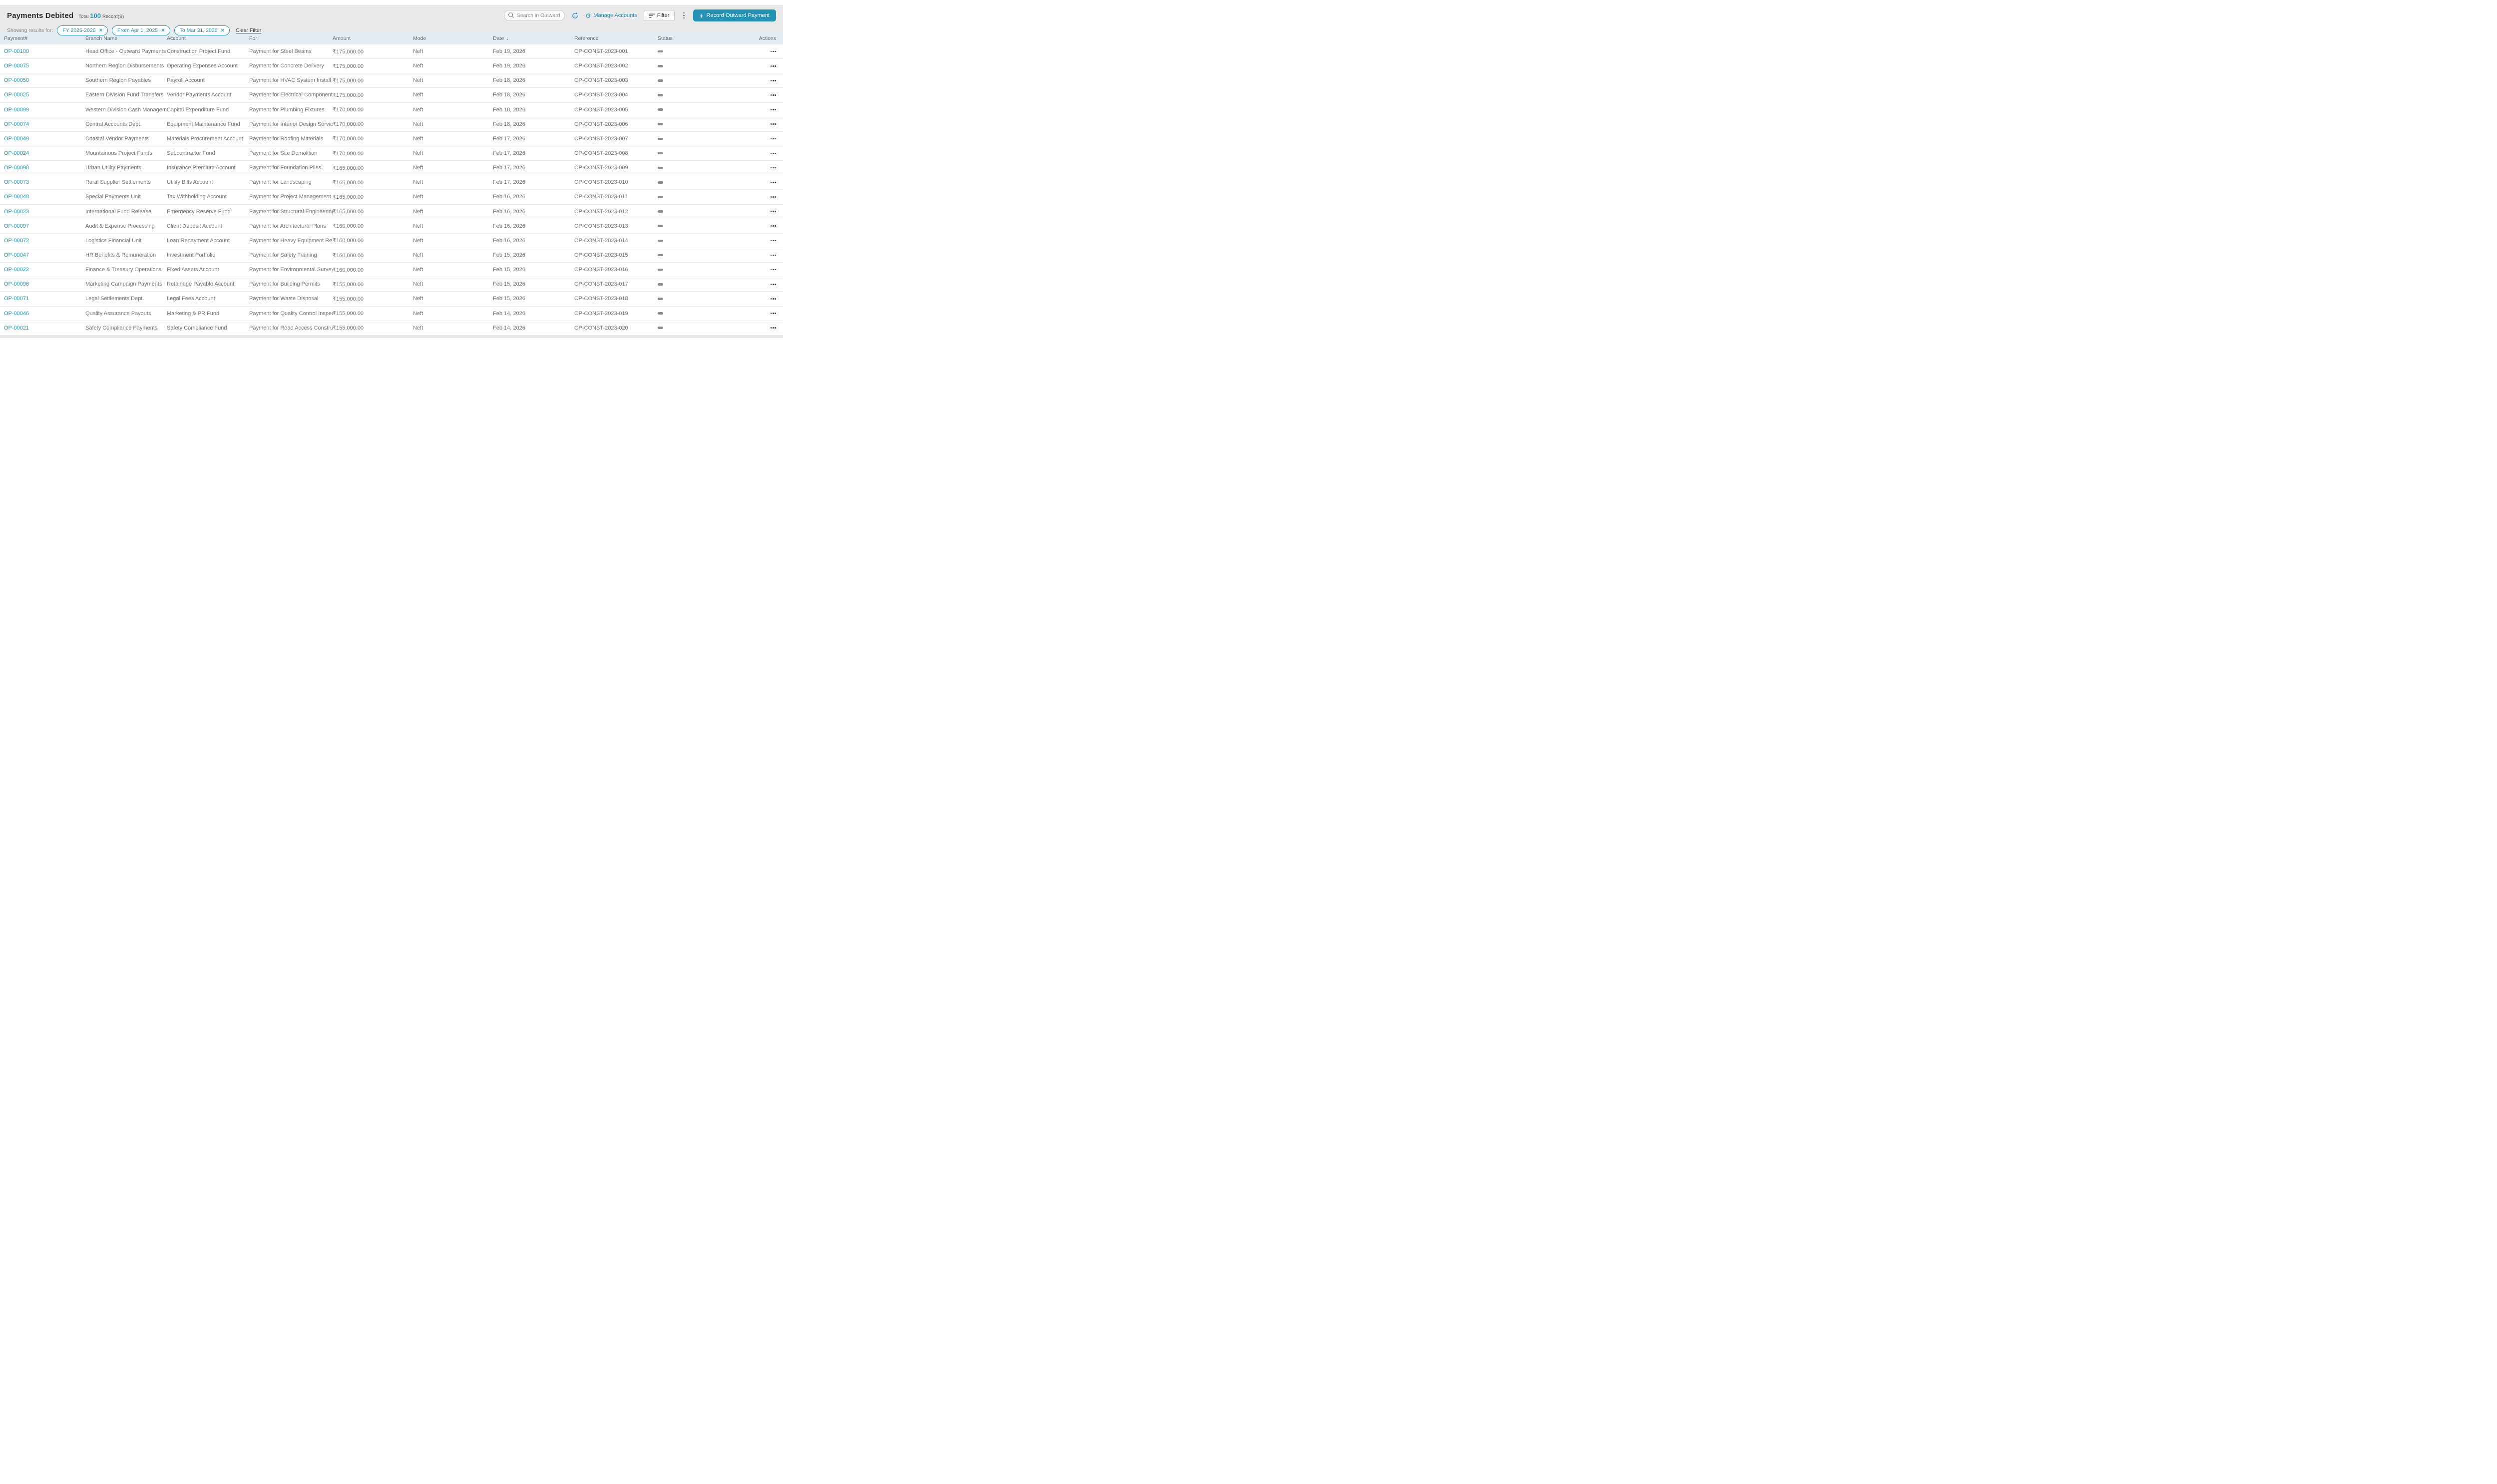  Describe the element at coordinates (616, 38) in the screenshot. I see `column-header-reference: Reference` at that location.